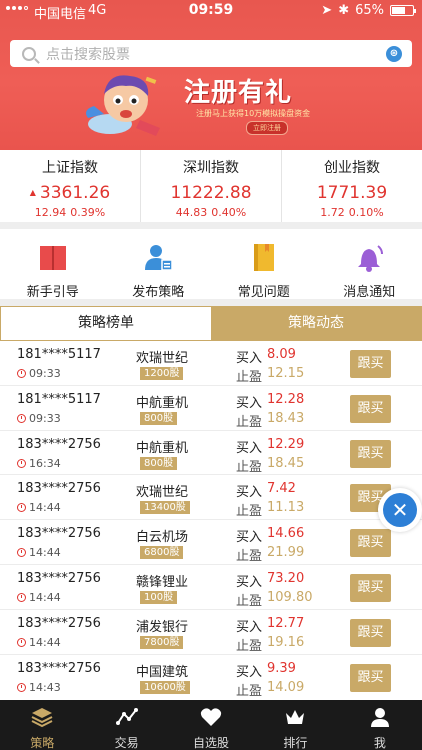  I want to click on take-profit-price: 12.15, so click(286, 373).